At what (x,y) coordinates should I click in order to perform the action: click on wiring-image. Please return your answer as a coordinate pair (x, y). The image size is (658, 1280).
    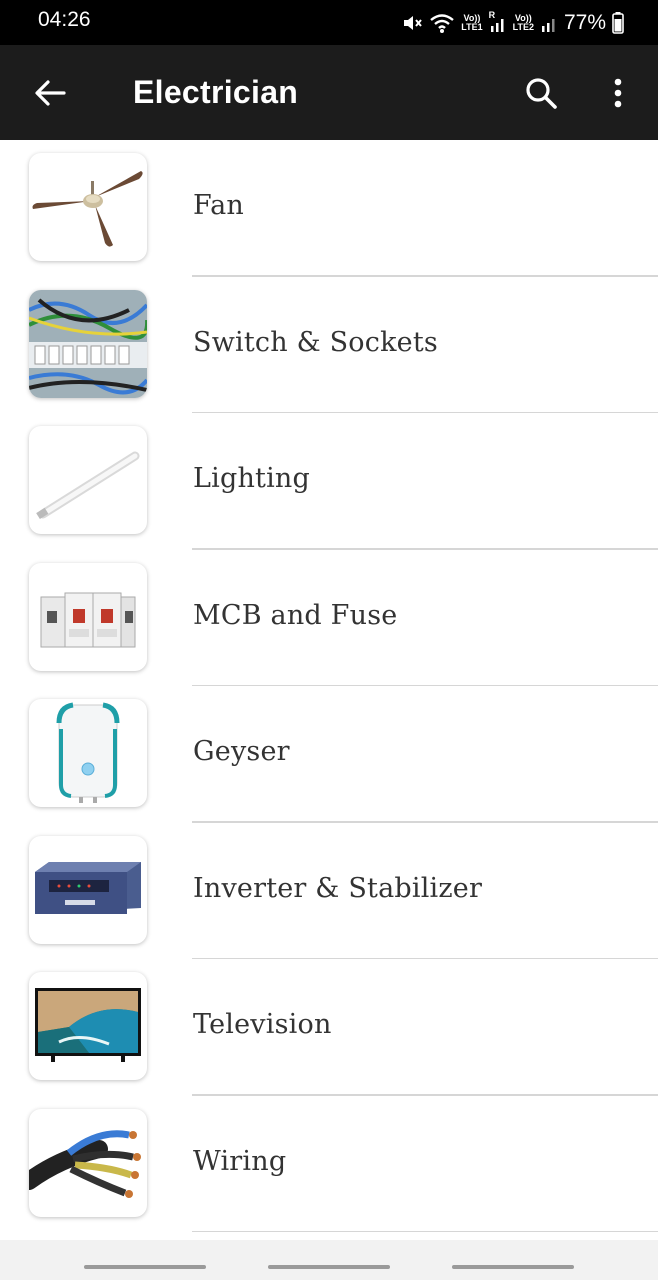
    Looking at the image, I should click on (88, 1162).